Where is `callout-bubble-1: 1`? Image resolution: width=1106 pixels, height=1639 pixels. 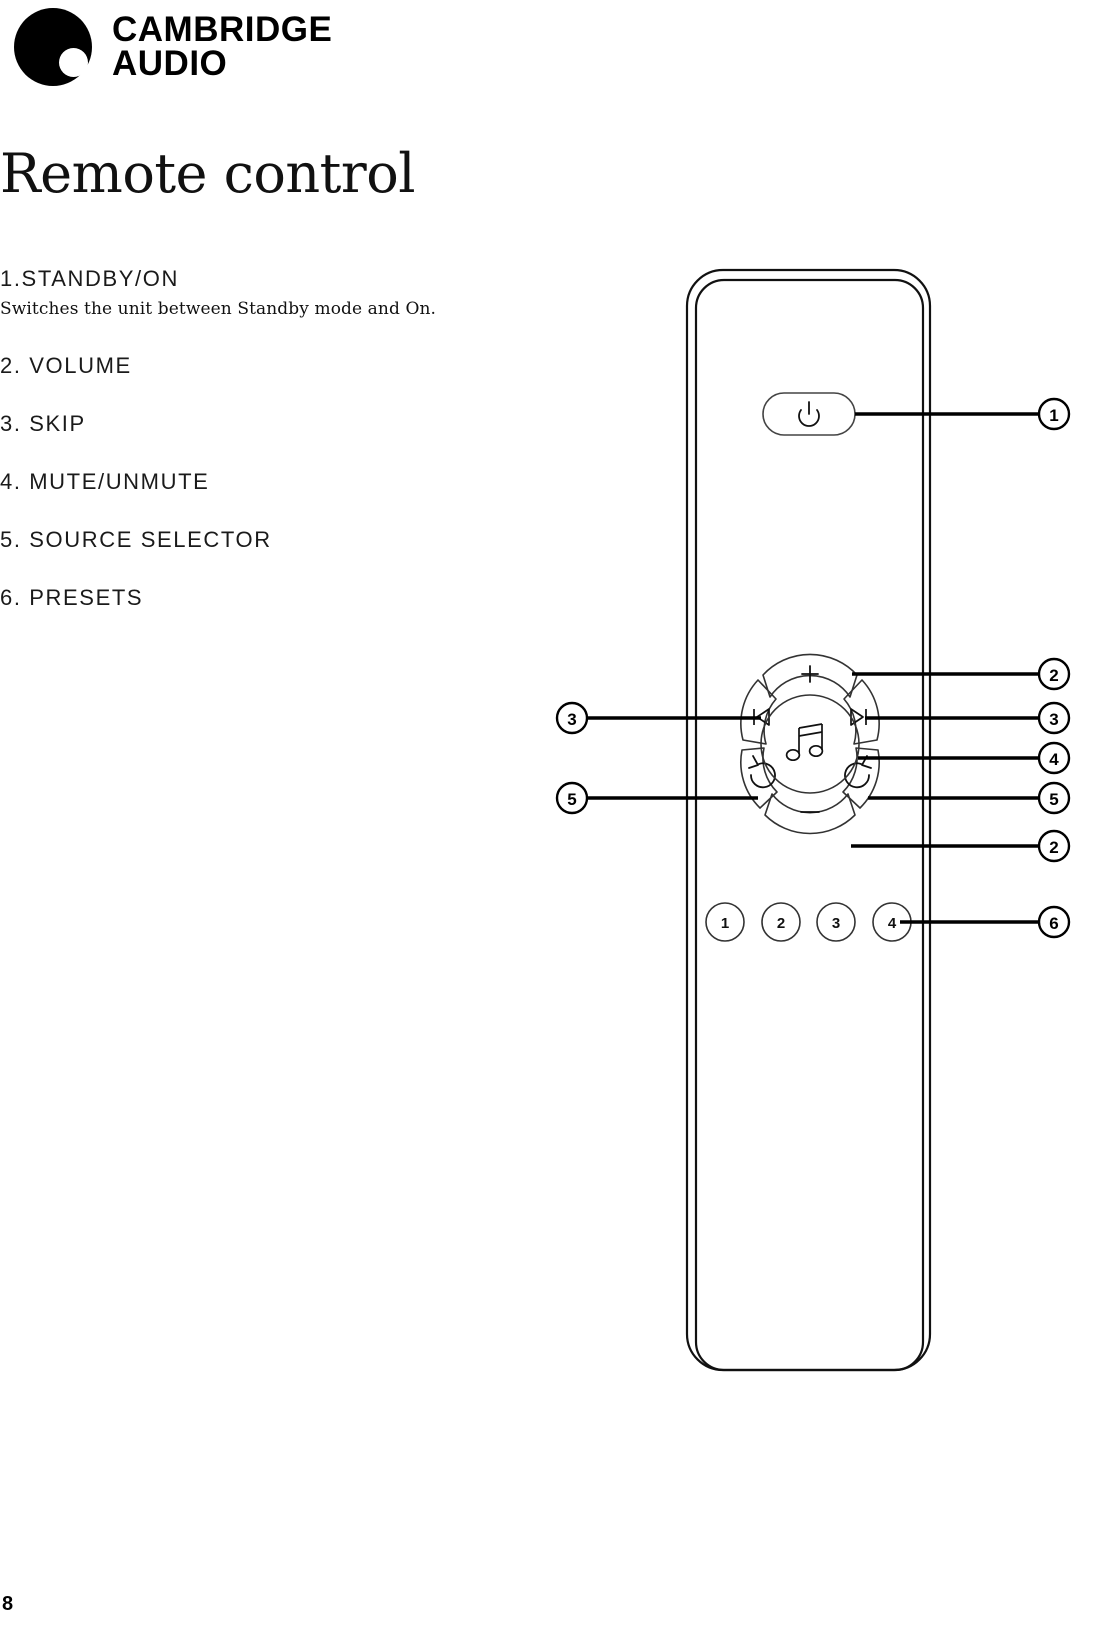 callout-bubble-1: 1 is located at coordinates (1054, 414).